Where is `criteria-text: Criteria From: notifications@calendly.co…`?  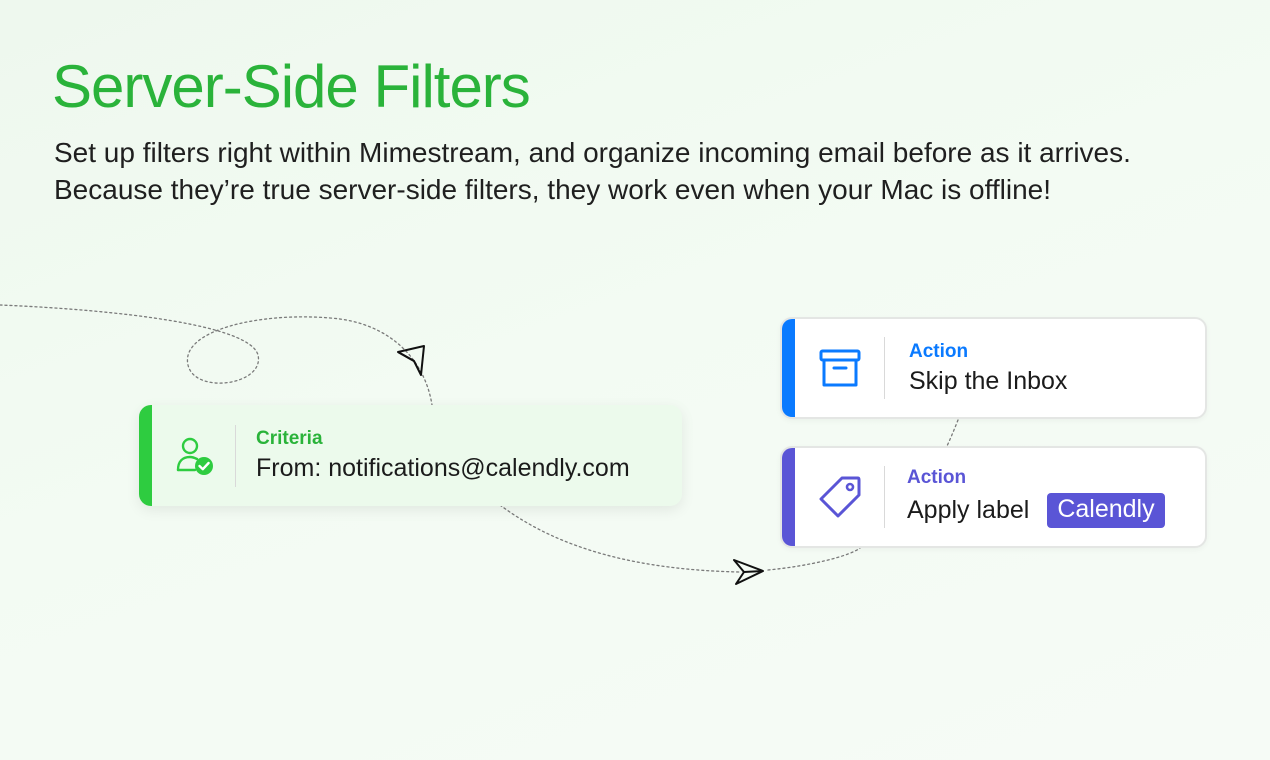 criteria-text: Criteria From: notifications@calendly.co… is located at coordinates (433, 455).